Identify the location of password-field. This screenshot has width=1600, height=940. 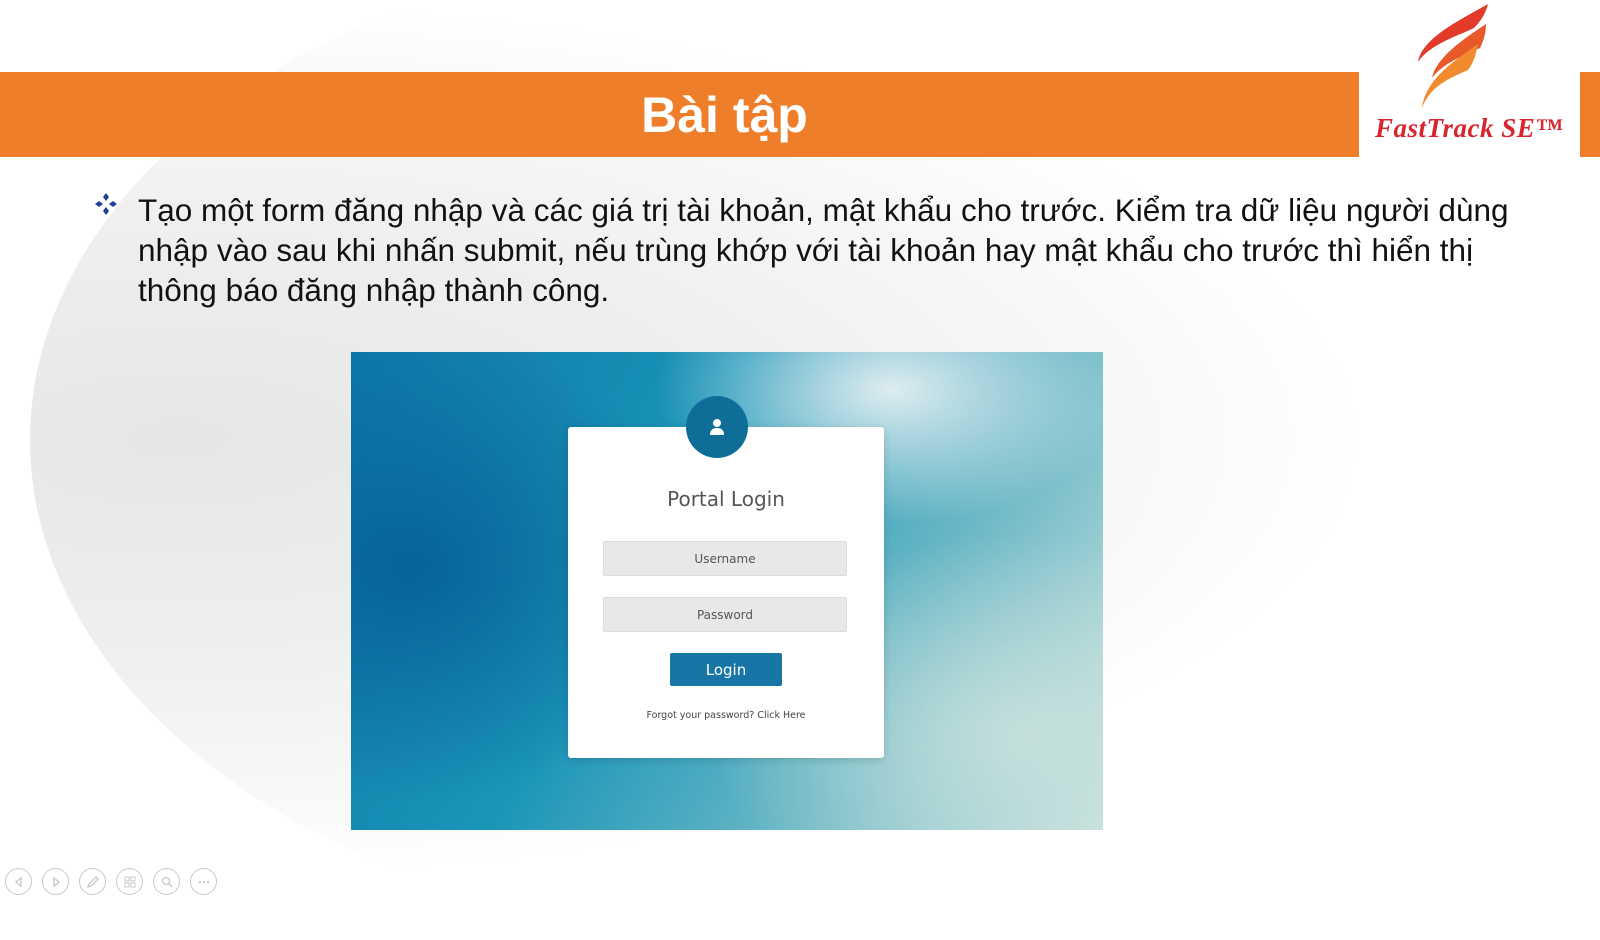
(725, 614).